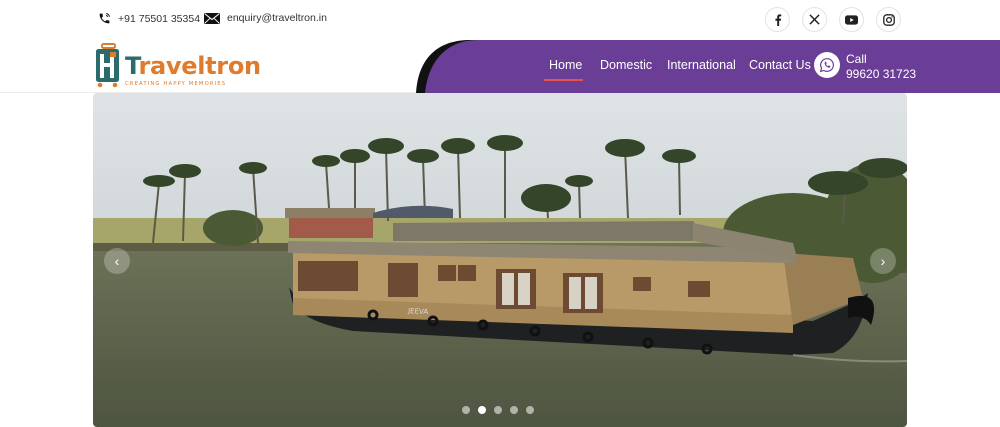 The width and height of the screenshot is (1000, 427). Describe the element at coordinates (626, 65) in the screenshot. I see `nav-domestic: Domestic` at that location.